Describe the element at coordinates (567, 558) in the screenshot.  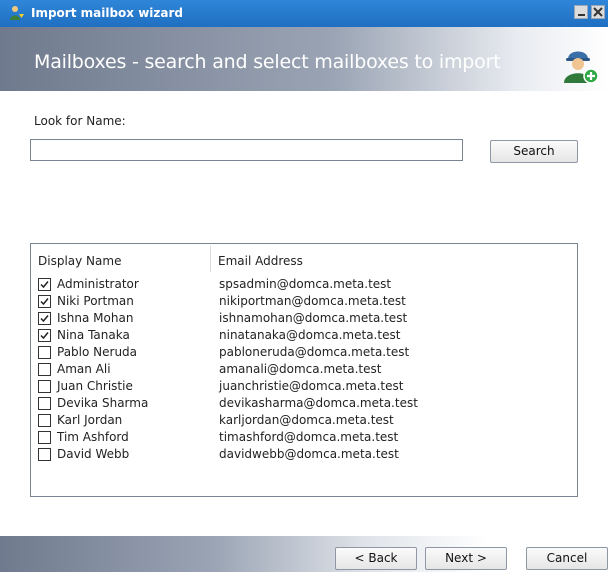
I see `cancel-button: Cancel` at that location.